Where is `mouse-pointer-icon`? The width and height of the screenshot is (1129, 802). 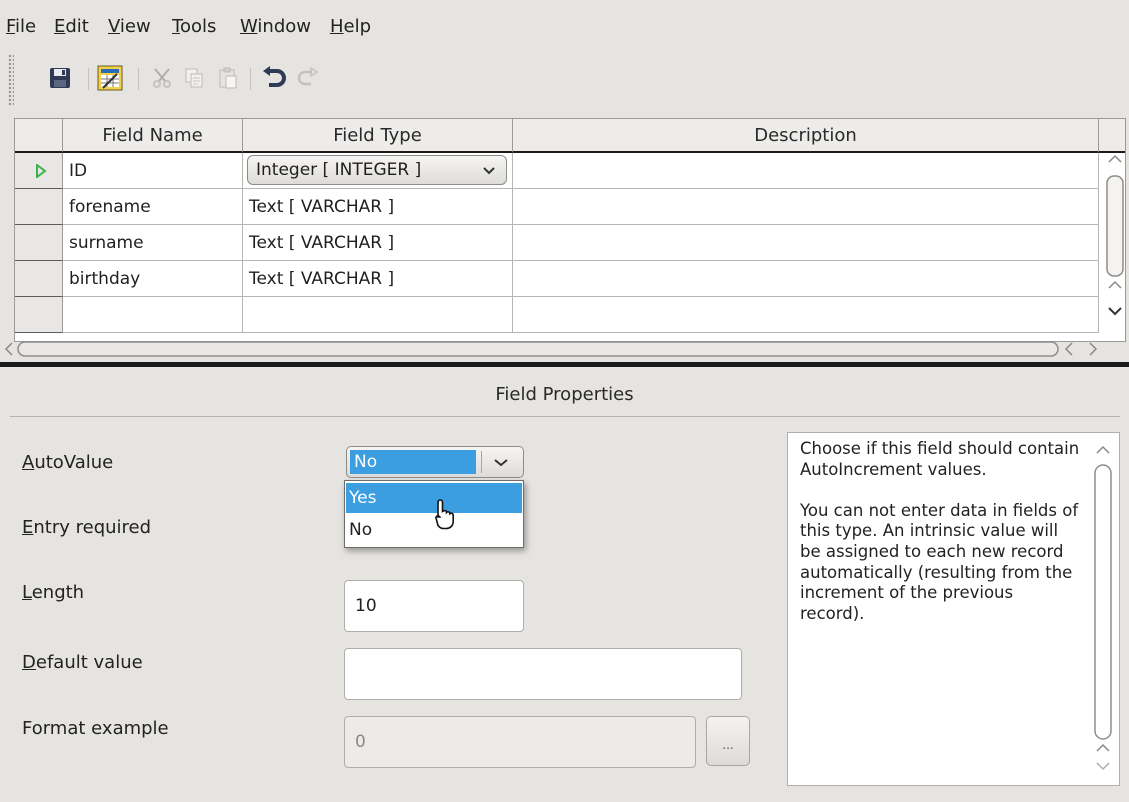 mouse-pointer-icon is located at coordinates (444, 514).